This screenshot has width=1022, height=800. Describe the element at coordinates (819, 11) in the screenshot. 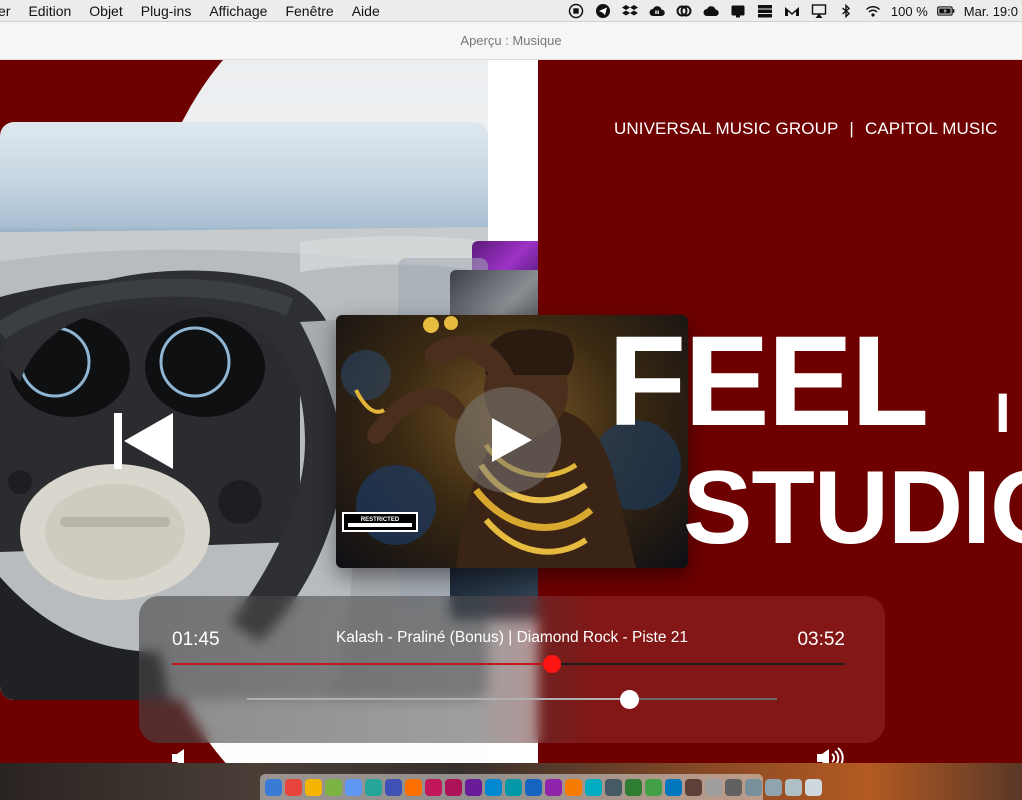

I see `airplay-icon` at that location.